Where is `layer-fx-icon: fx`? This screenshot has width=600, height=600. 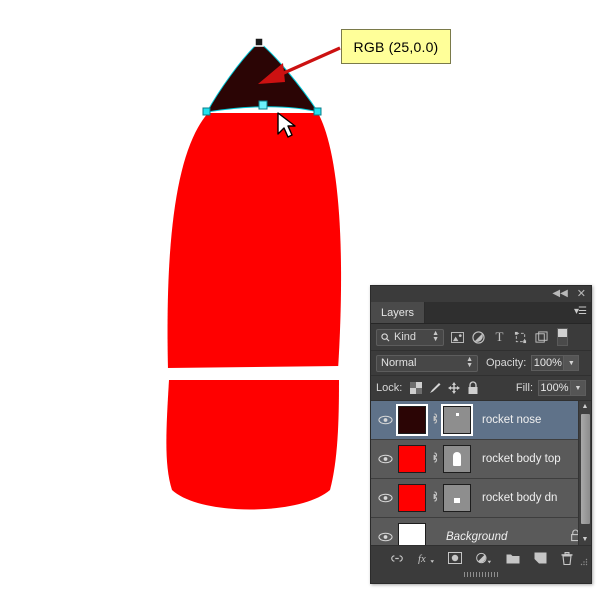 layer-fx-icon: fx is located at coordinates (426, 558).